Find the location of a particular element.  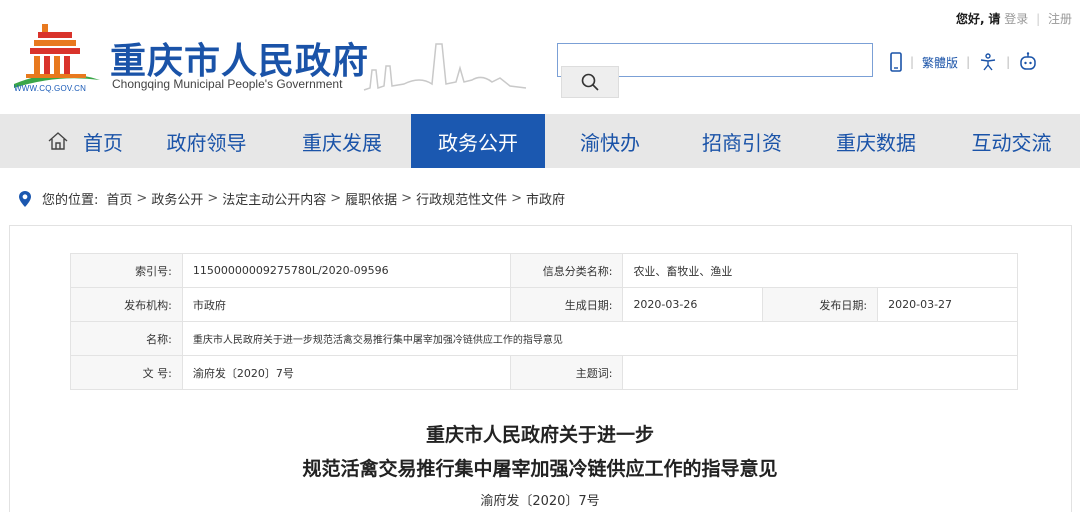

nav-item-yukuaiban: 渝快办 is located at coordinates (610, 141).